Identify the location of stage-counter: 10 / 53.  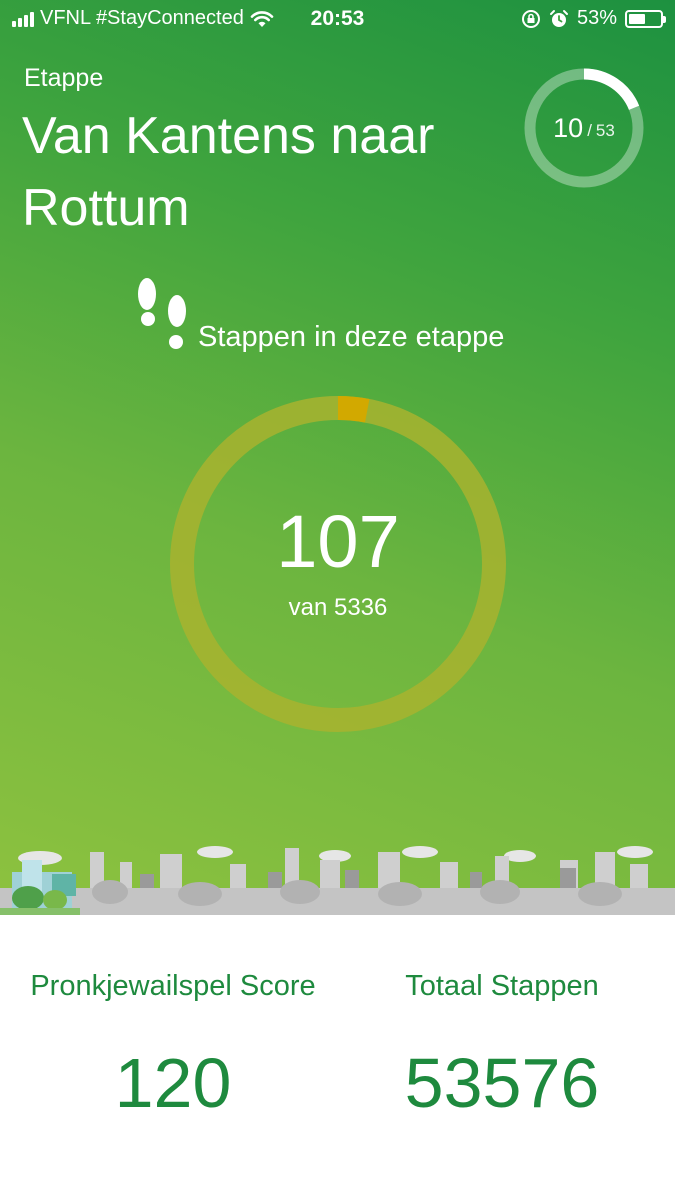
(584, 128).